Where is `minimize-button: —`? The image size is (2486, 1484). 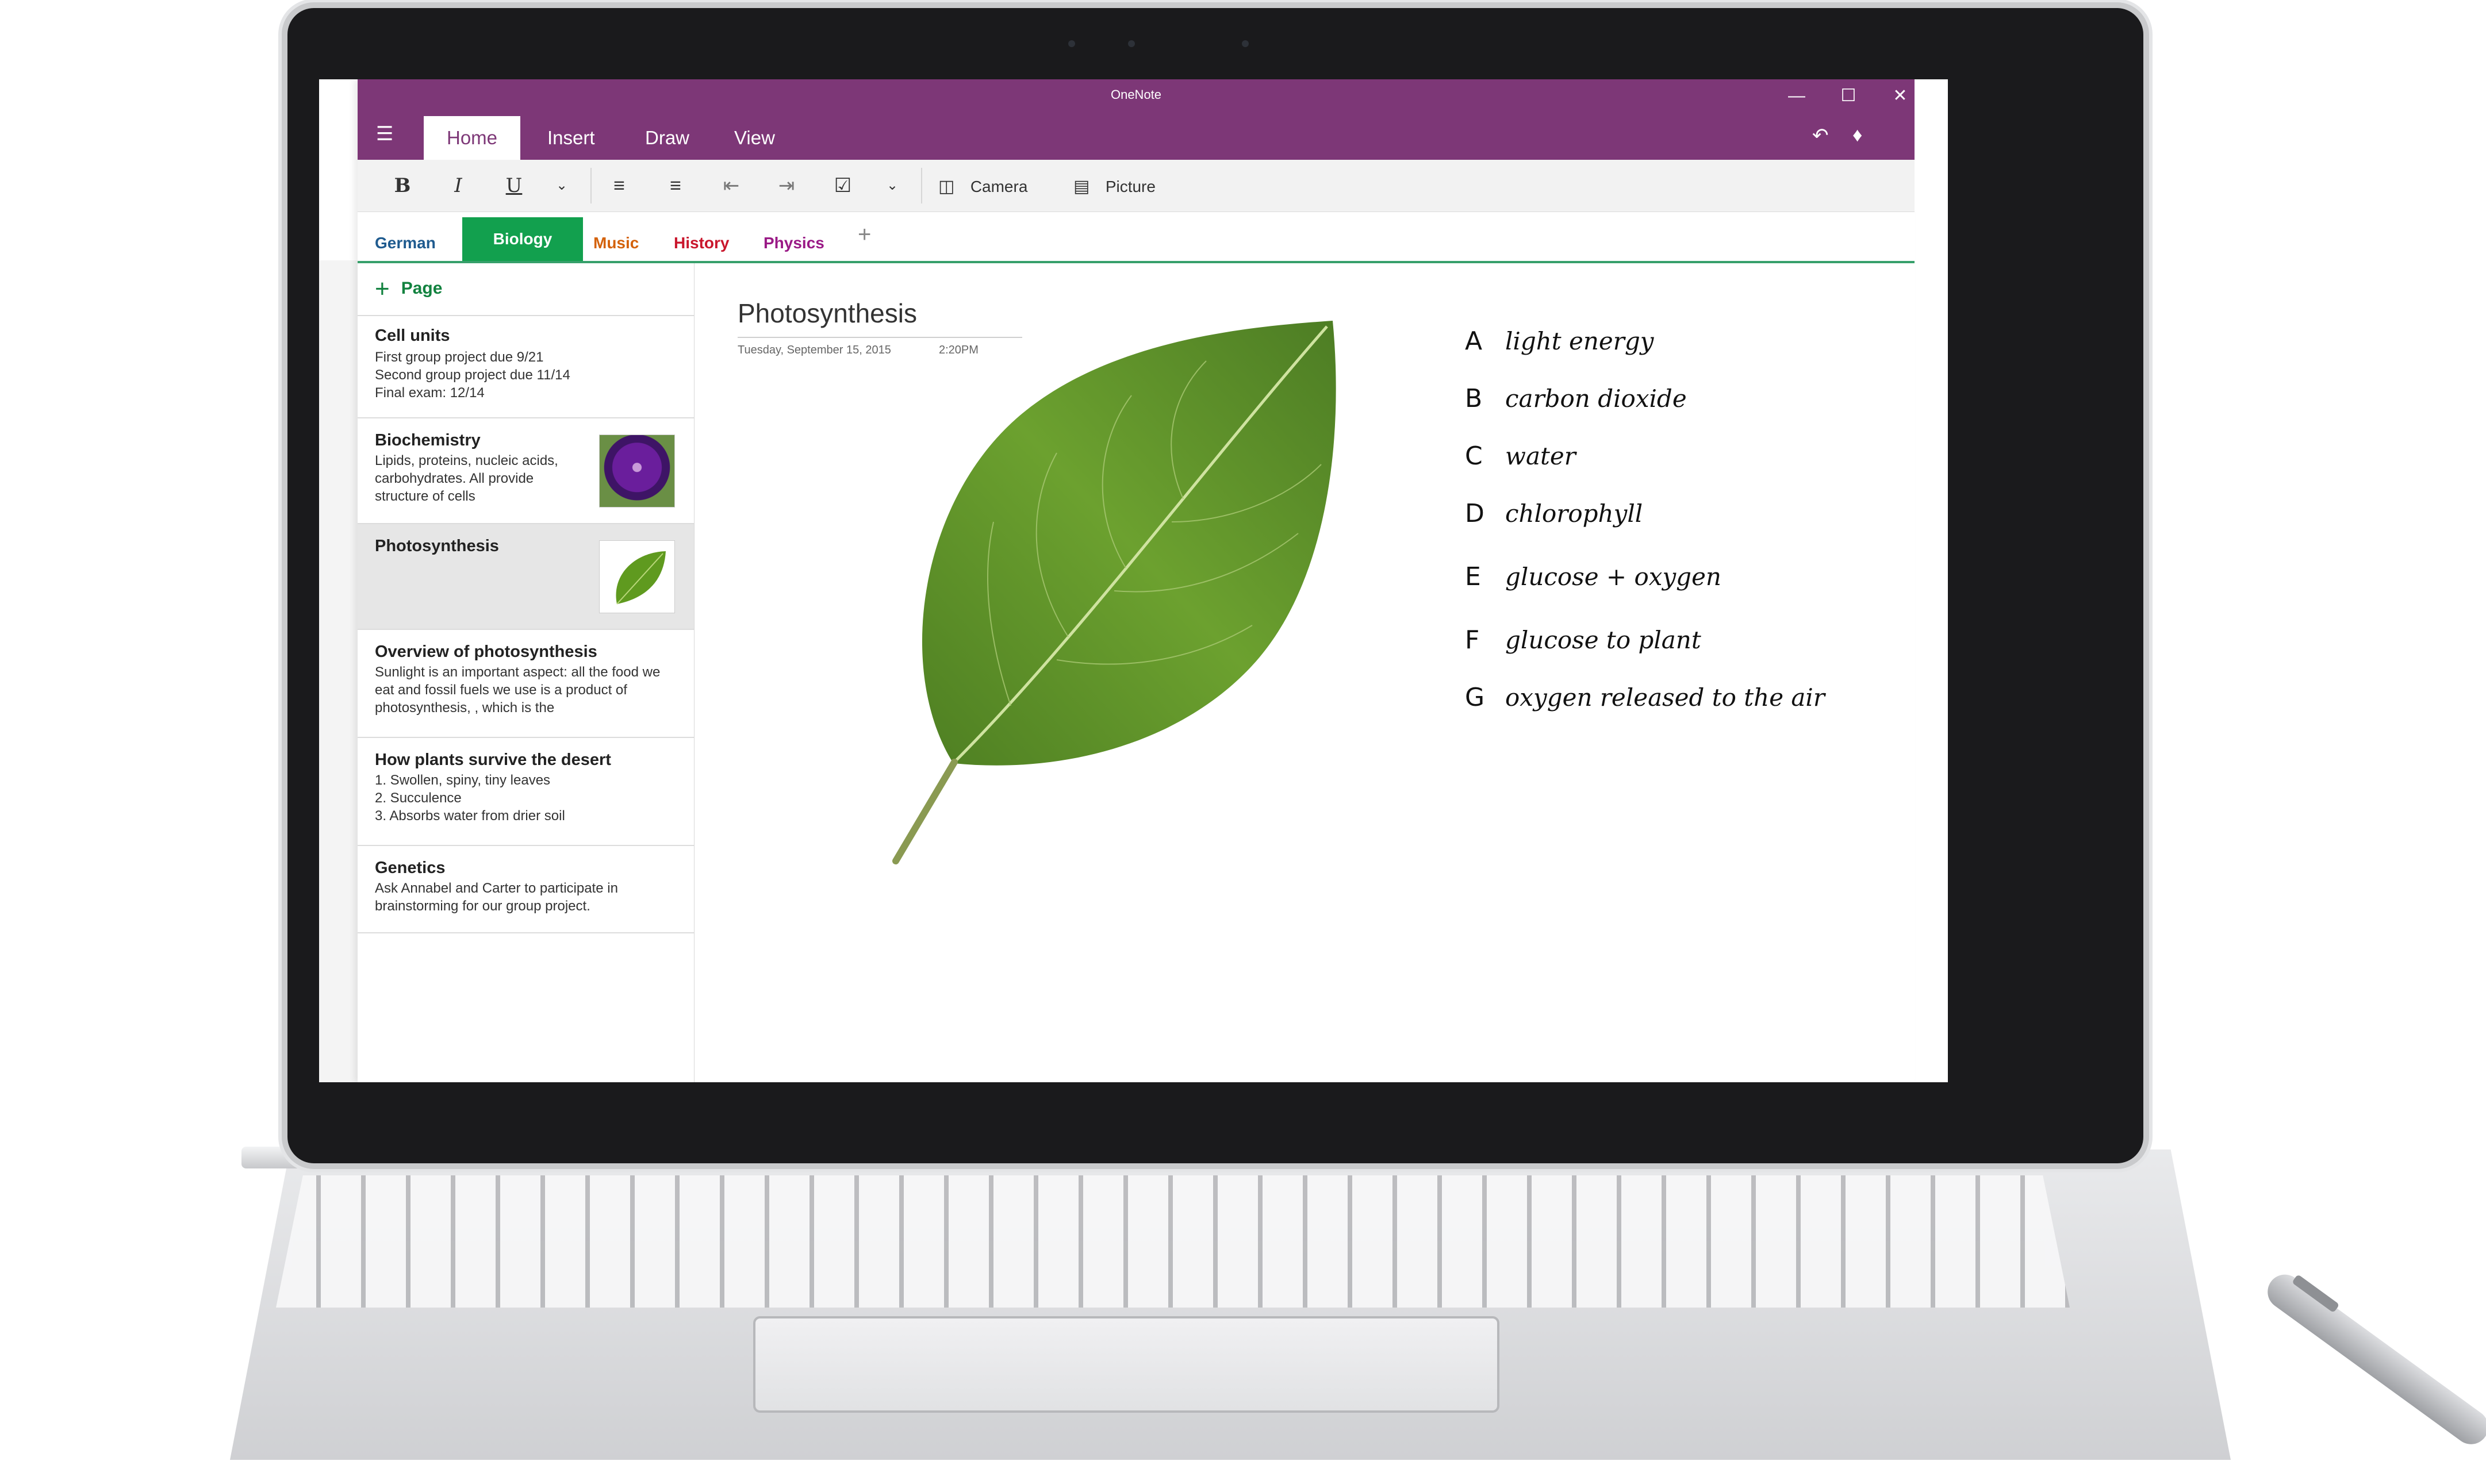 minimize-button: — is located at coordinates (1796, 96).